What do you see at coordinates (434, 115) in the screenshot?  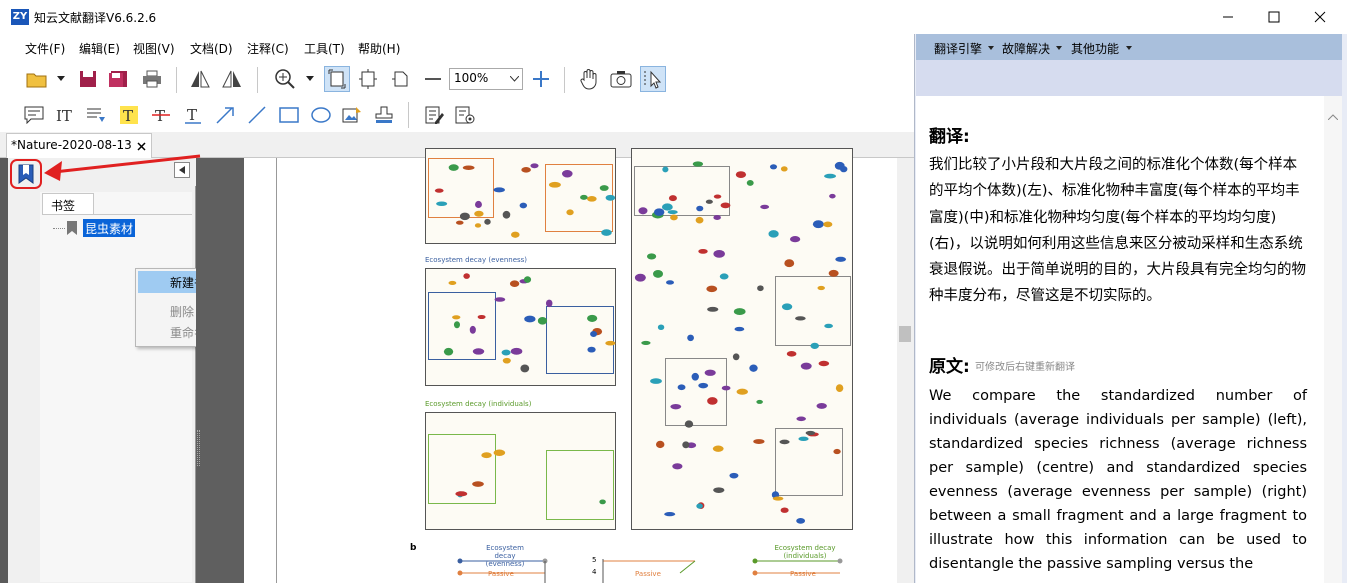 I see `edit-annotation-button` at bounding box center [434, 115].